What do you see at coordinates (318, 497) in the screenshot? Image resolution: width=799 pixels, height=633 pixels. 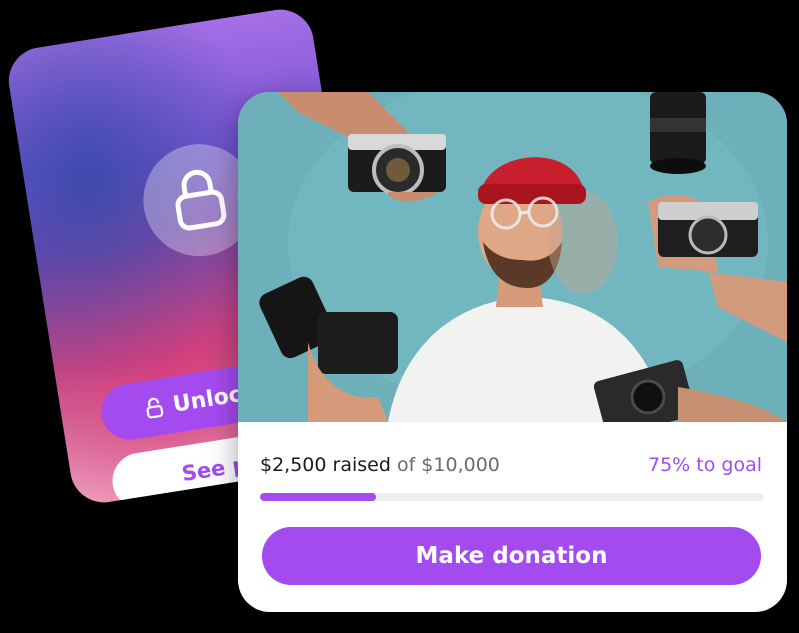 I see `progress-fill` at bounding box center [318, 497].